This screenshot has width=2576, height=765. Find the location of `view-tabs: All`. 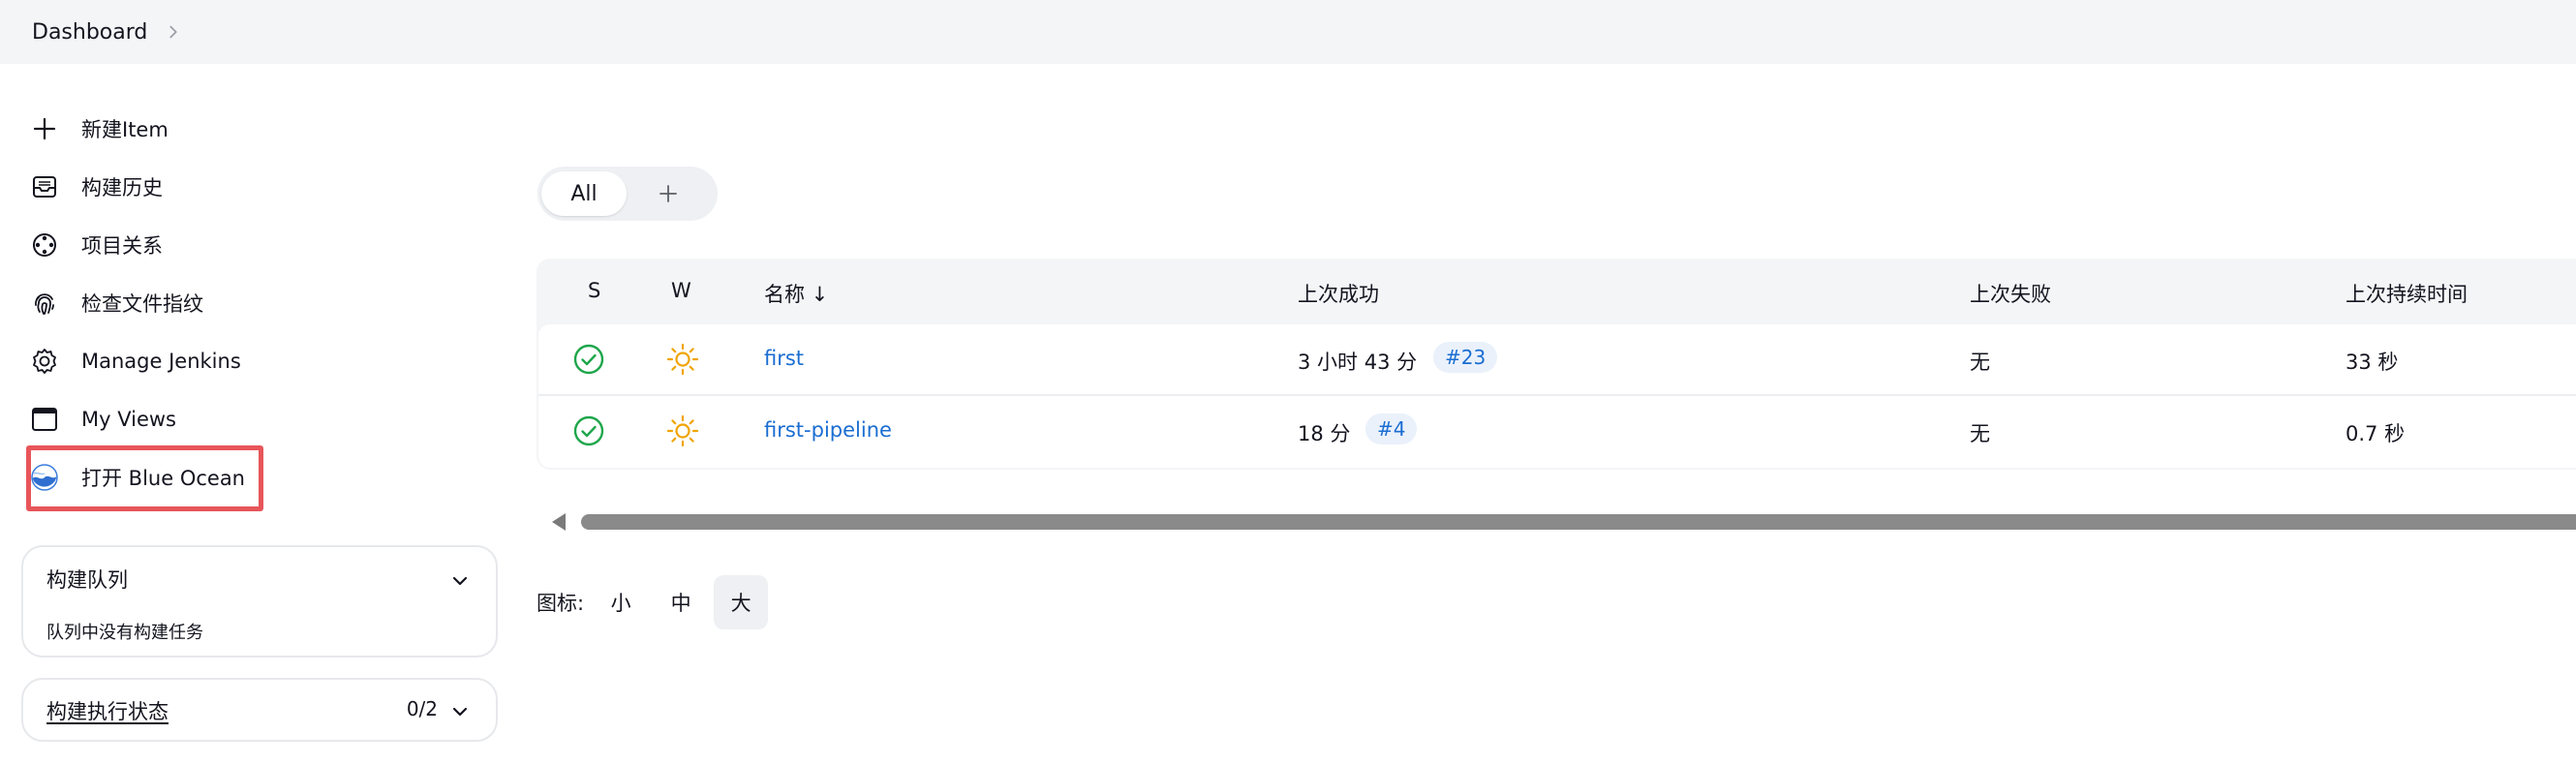

view-tabs: All is located at coordinates (627, 194).